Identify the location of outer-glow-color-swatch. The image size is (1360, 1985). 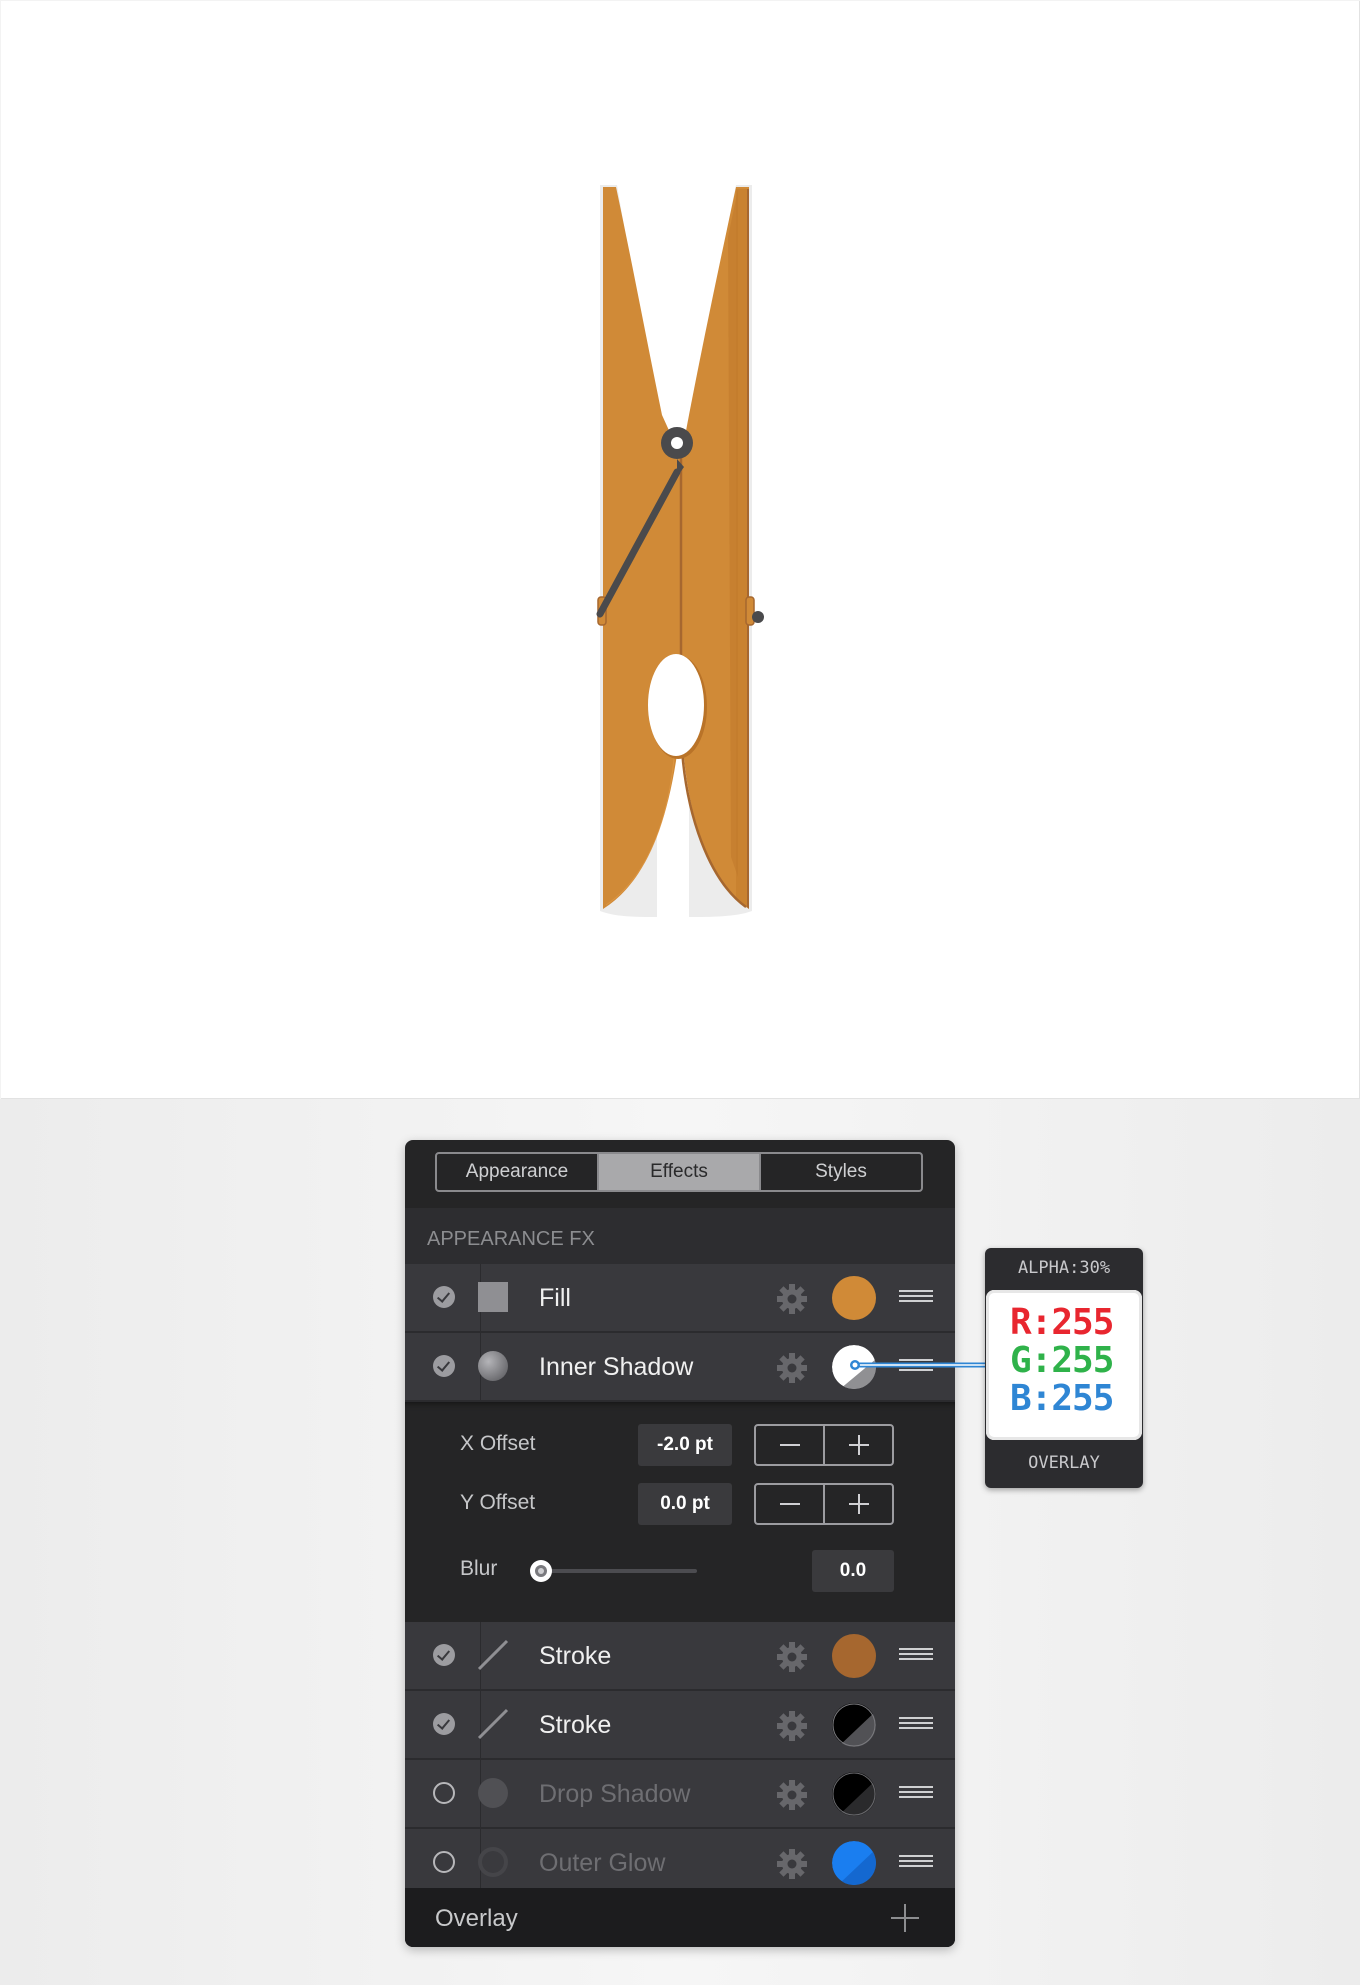
(854, 1863).